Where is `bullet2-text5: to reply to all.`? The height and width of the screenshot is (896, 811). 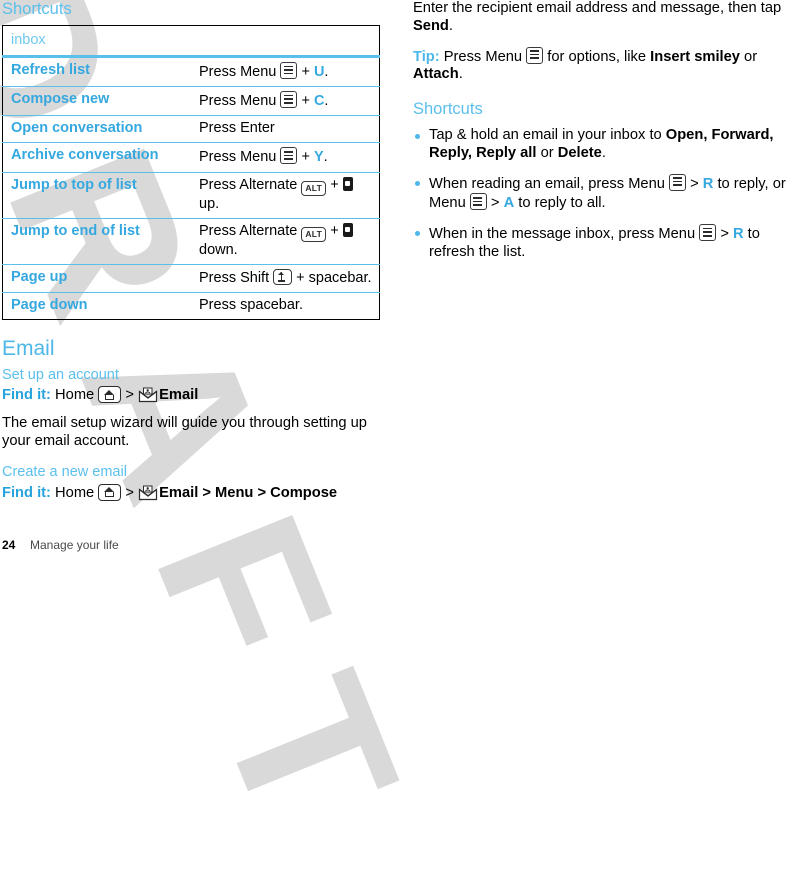 bullet2-text5: to reply to all. is located at coordinates (560, 203).